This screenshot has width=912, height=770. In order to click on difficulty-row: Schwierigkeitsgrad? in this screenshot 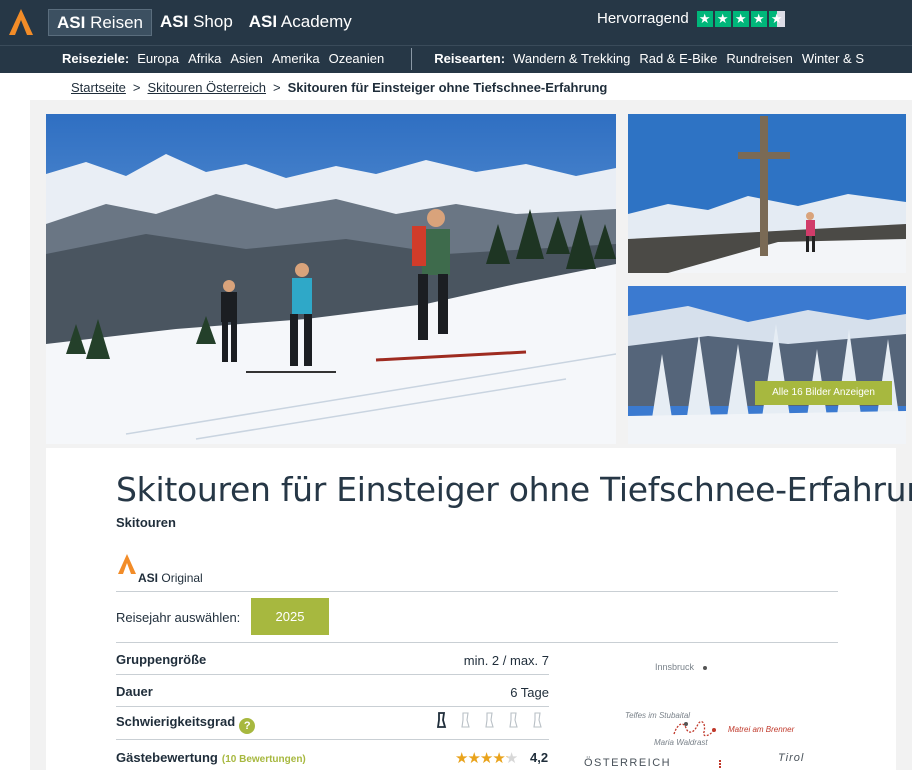, I will do `click(186, 724)`.